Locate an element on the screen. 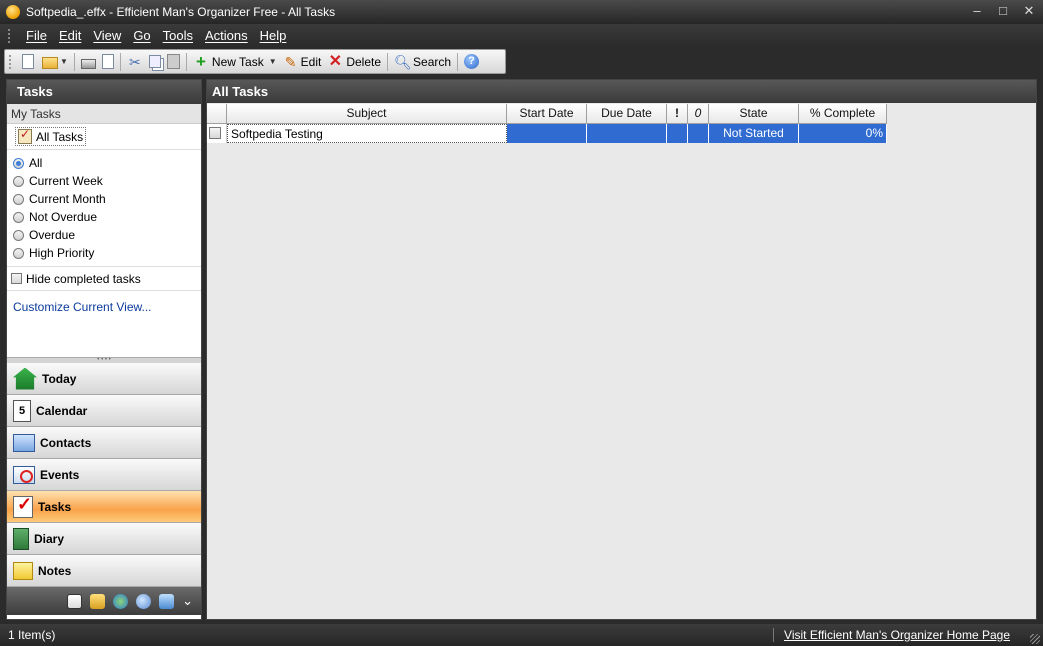 Image resolution: width=1043 pixels, height=646 pixels. menu-actions: Actions is located at coordinates (226, 35).